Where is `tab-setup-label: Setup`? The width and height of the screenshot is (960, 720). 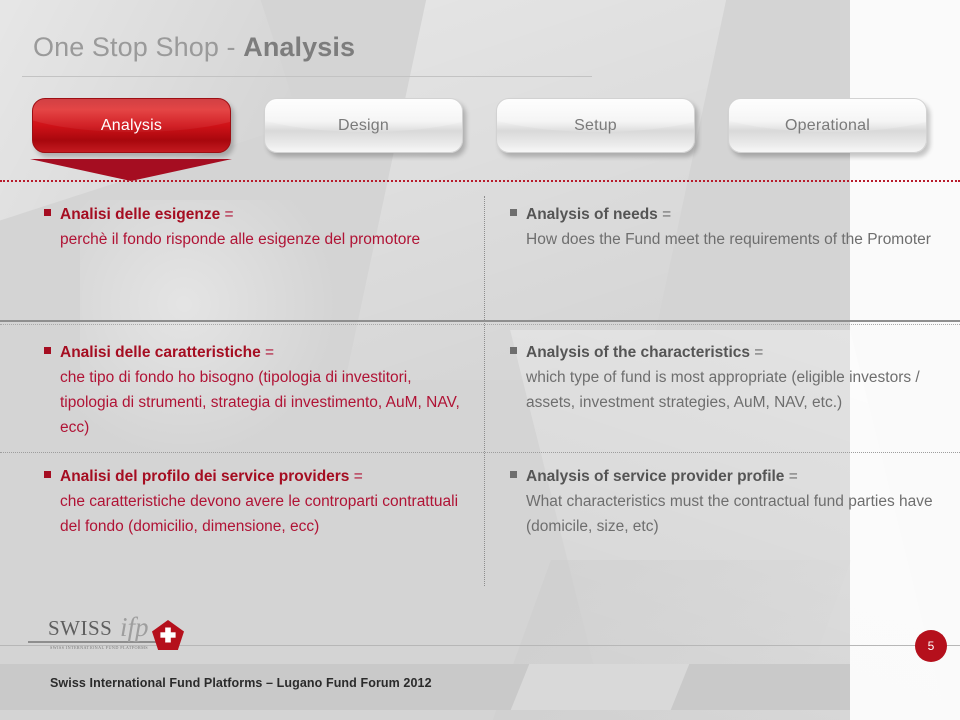 tab-setup-label: Setup is located at coordinates (595, 125).